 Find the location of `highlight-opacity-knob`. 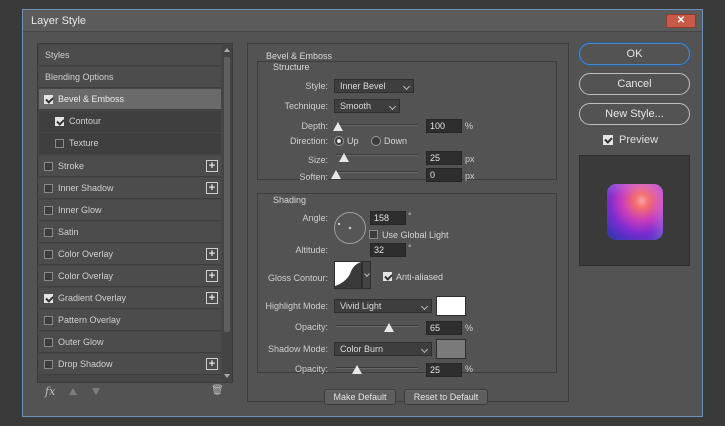

highlight-opacity-knob is located at coordinates (389, 327).